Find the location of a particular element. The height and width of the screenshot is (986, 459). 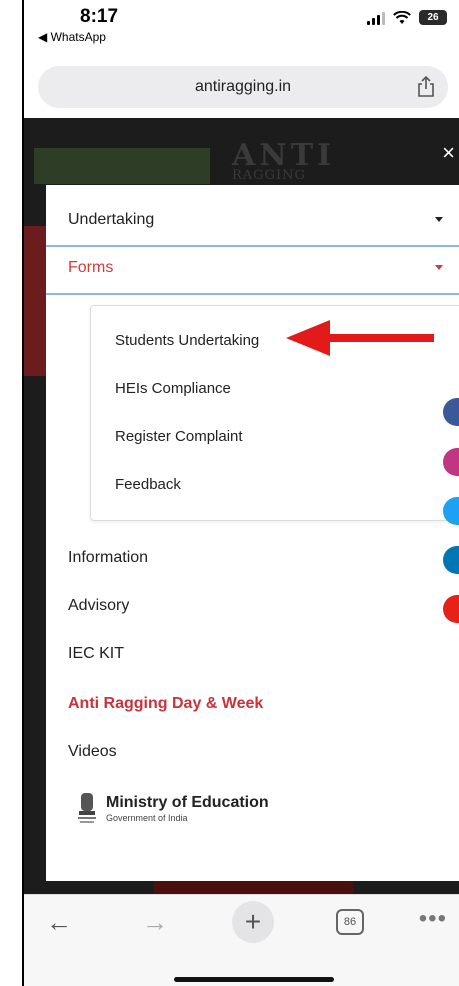

cellular-signal-icon is located at coordinates (376, 18).